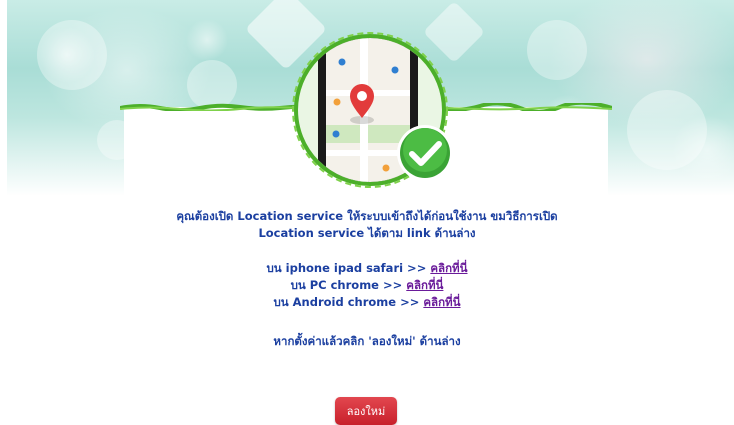 This screenshot has height=425, width=734. What do you see at coordinates (424, 285) in the screenshot?
I see `pc-help-link: คลิกที่นี่` at bounding box center [424, 285].